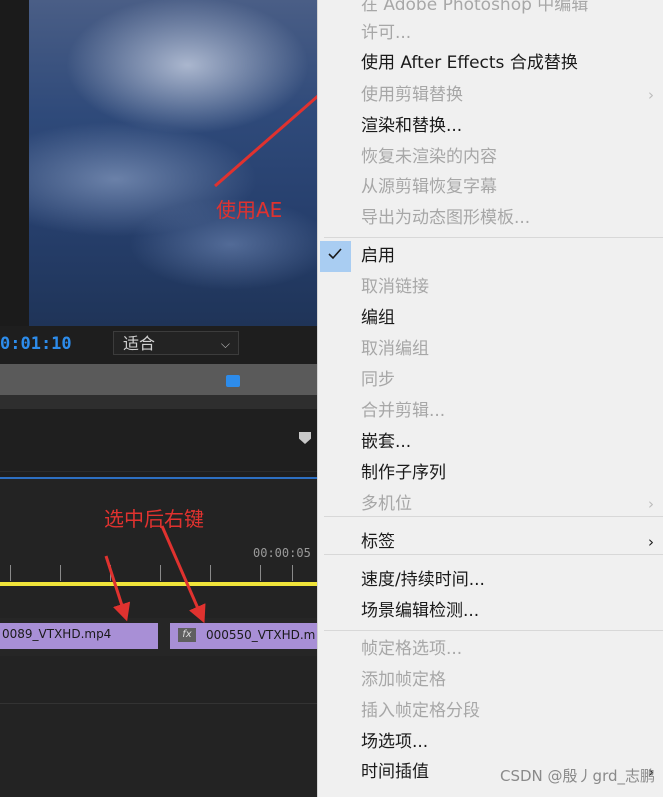  Describe the element at coordinates (490, 349) in the screenshot. I see `menu-item: 取消编组` at that location.